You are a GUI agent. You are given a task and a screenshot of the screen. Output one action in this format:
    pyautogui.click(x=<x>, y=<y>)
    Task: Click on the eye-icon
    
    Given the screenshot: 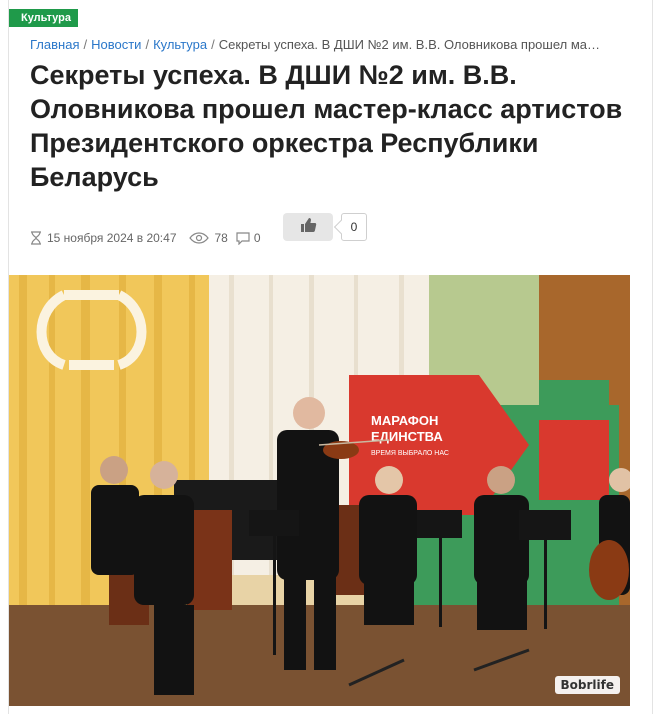 What is the action you would take?
    pyautogui.click(x=198, y=238)
    